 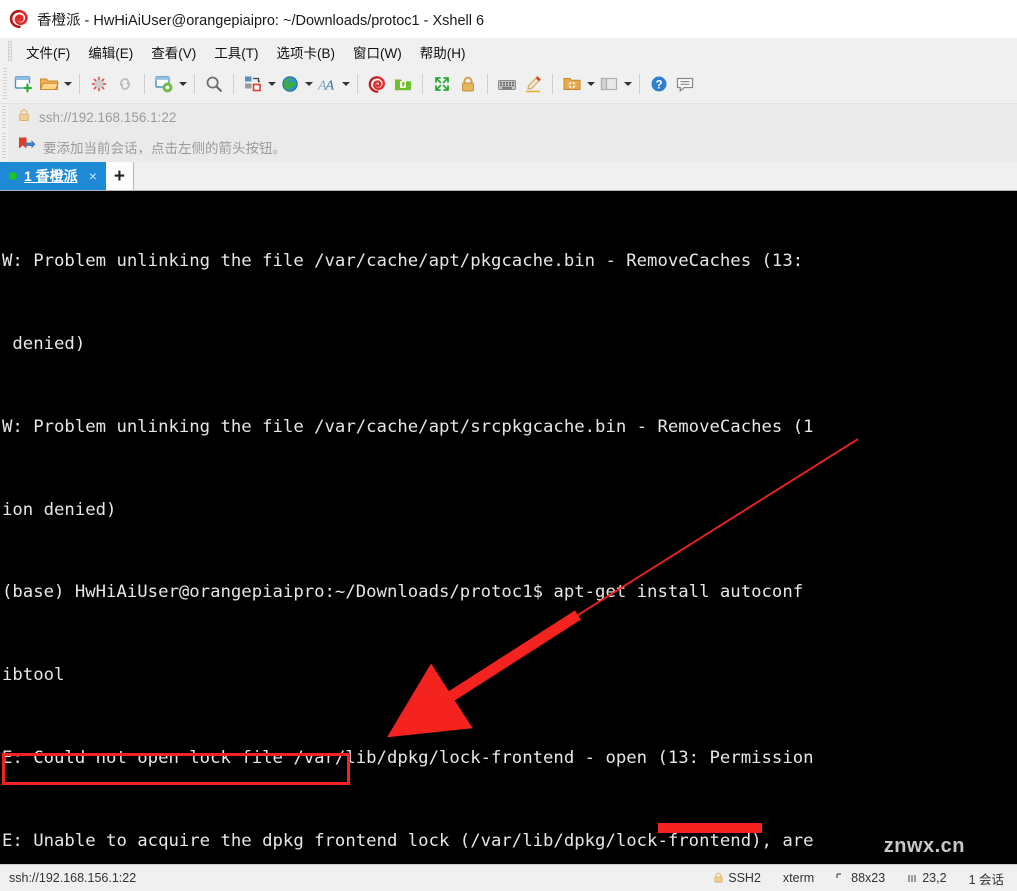 I want to click on menu-file: 文件(F), so click(x=48, y=52).